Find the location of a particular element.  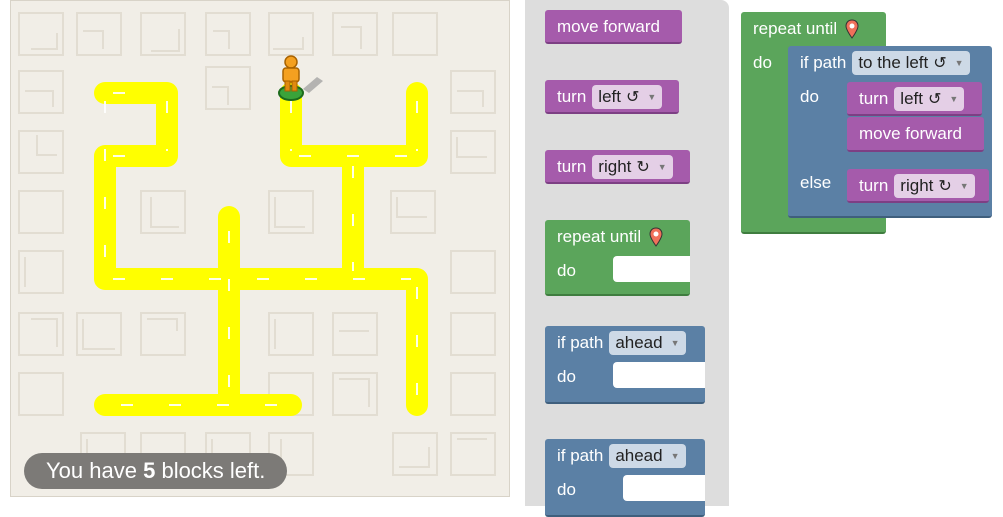

blocks-left-prefix: You have is located at coordinates (91, 470).